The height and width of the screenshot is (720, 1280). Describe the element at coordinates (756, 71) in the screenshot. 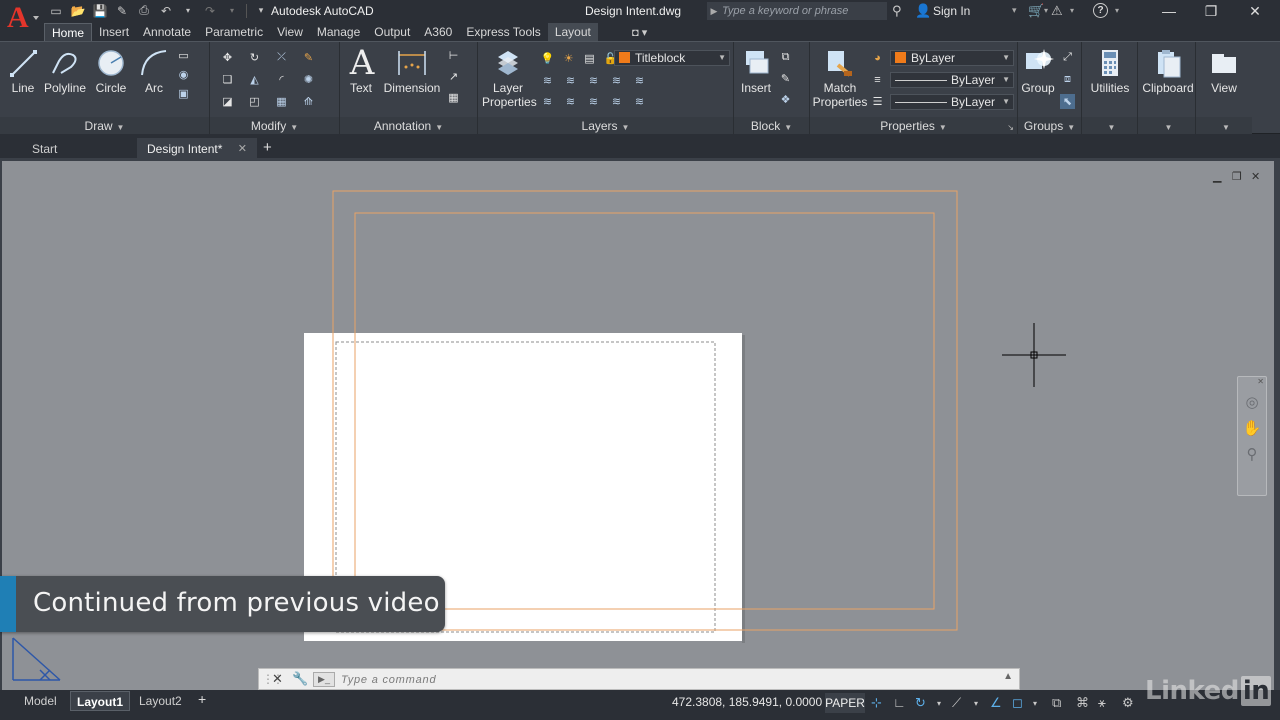

I see `insert-block-tool: Insert` at that location.